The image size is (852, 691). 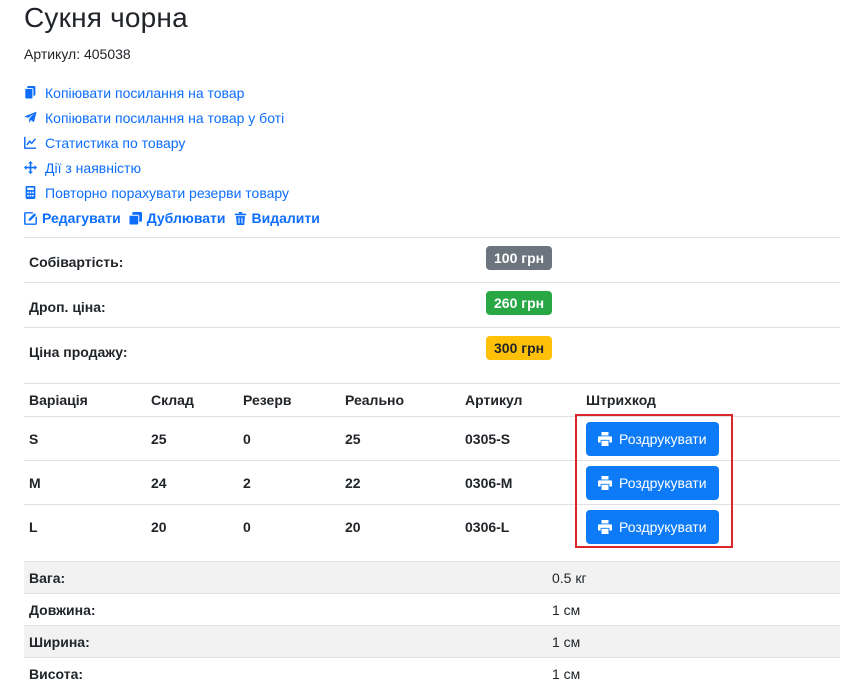 I want to click on header-barcode: Штрихкод, so click(x=710, y=400).